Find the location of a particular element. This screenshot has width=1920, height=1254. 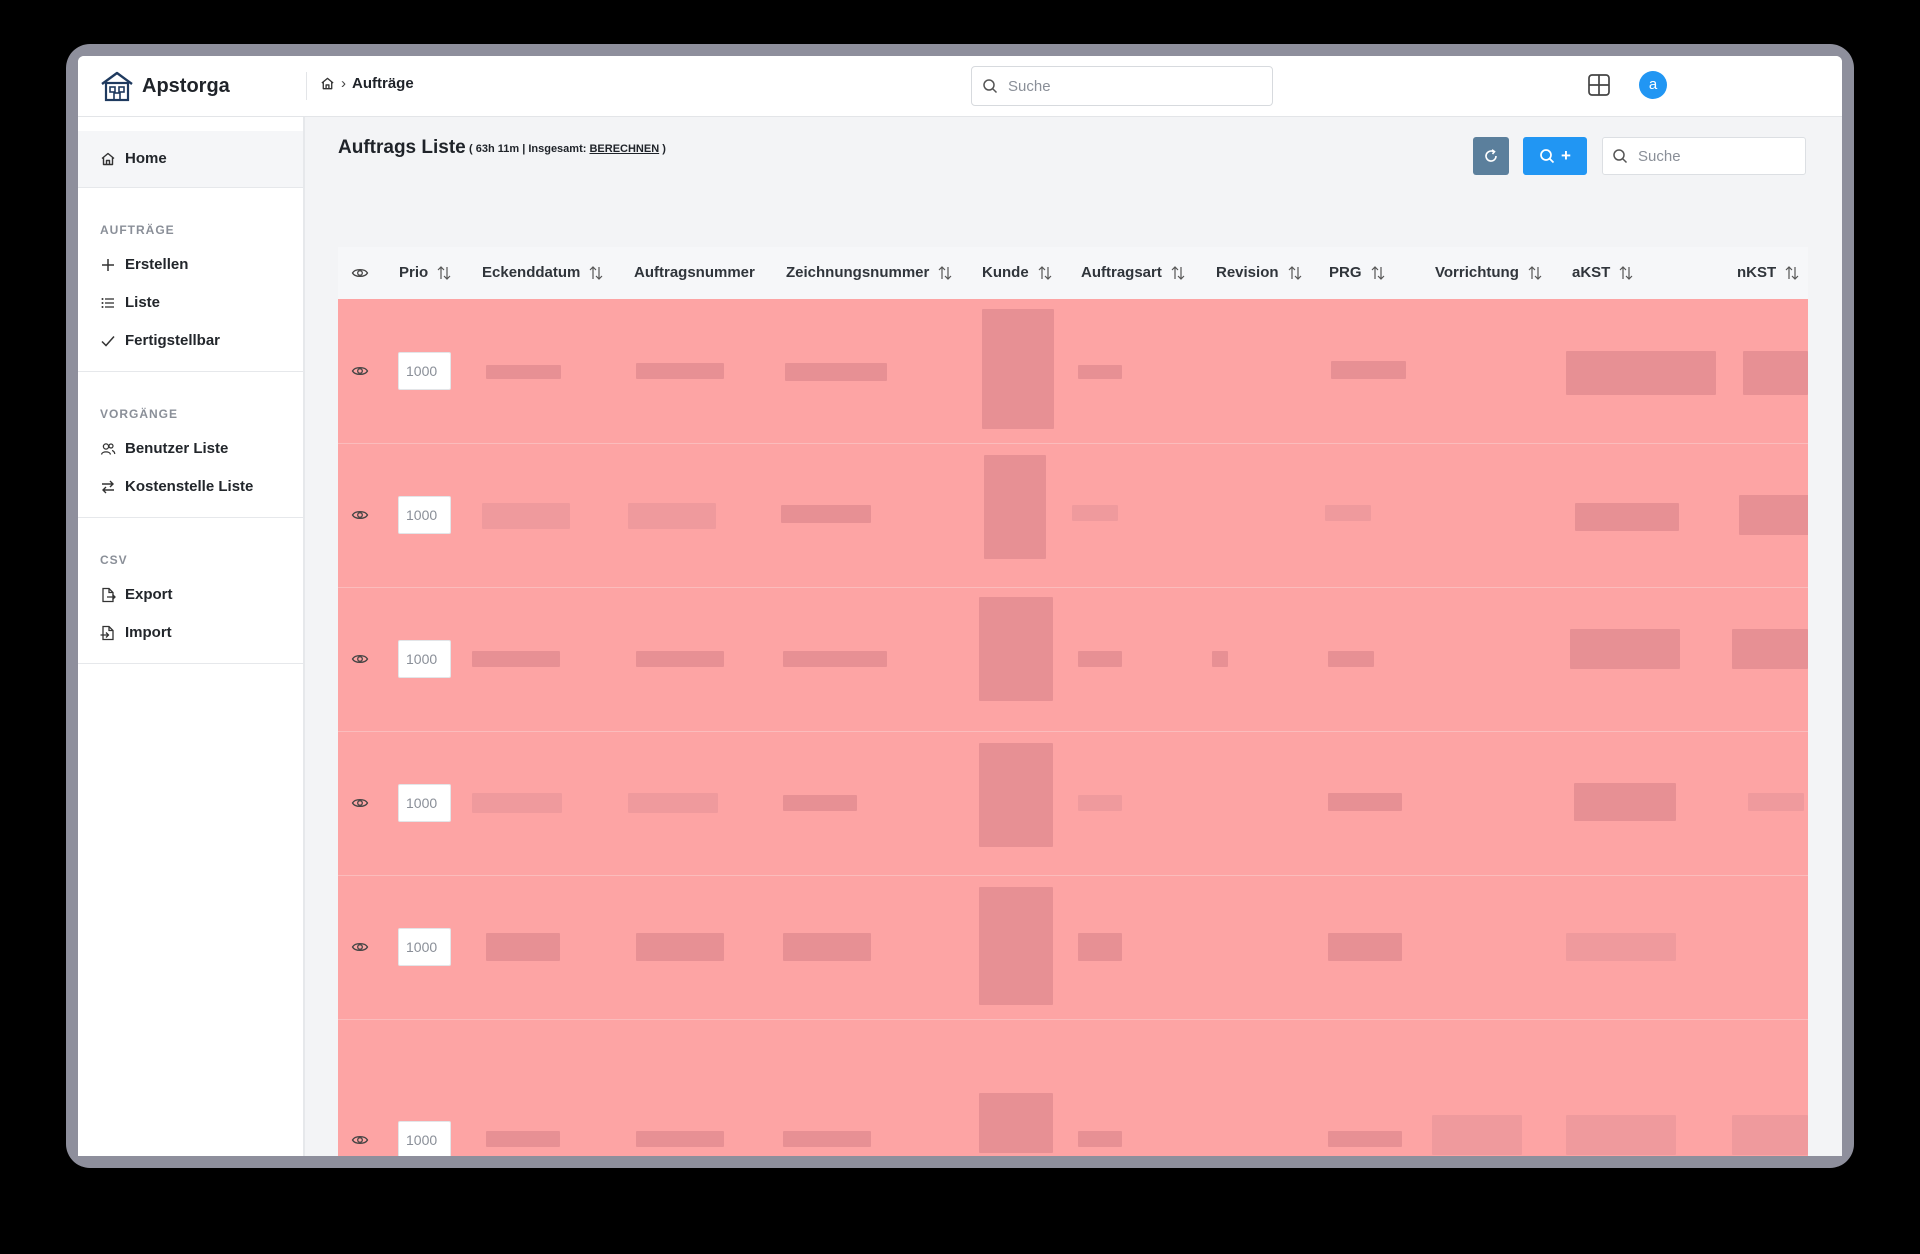

list-search-box is located at coordinates (1704, 156).